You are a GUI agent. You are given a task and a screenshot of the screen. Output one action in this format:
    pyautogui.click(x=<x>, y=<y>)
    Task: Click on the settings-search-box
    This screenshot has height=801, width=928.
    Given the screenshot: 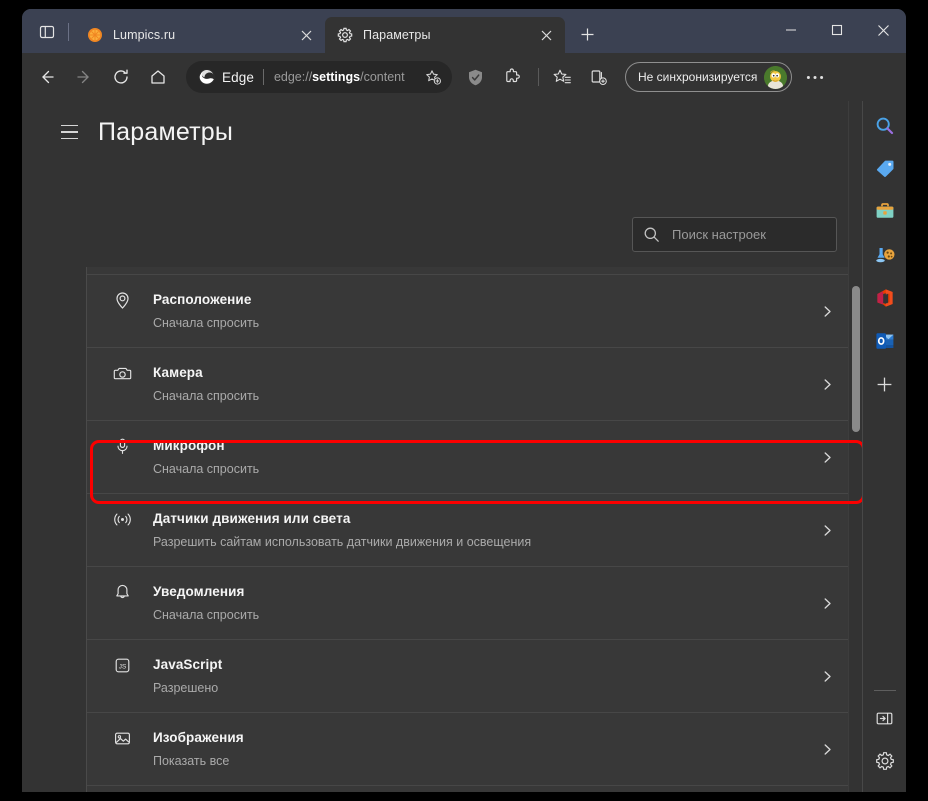 What is the action you would take?
    pyautogui.click(x=740, y=234)
    